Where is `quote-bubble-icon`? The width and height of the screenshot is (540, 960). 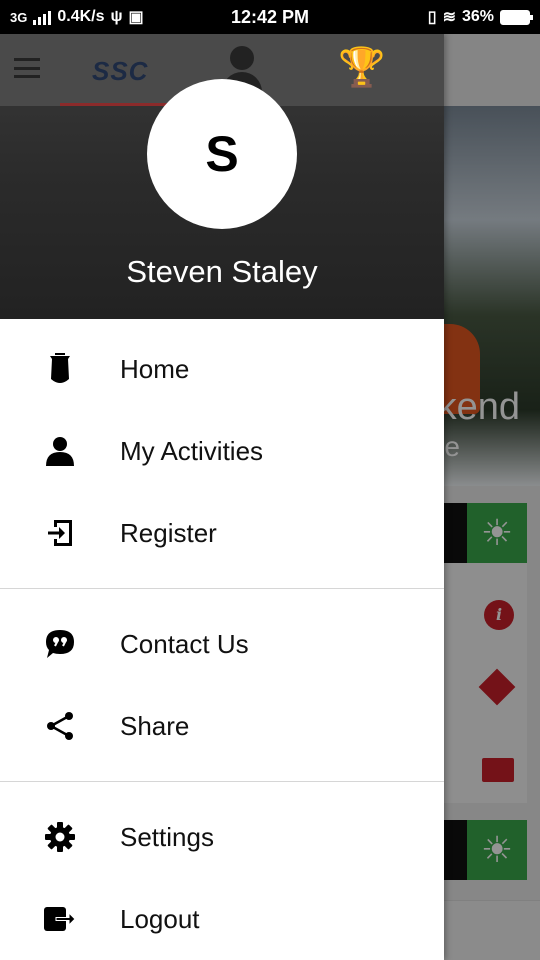 quote-bubble-icon is located at coordinates (60, 644).